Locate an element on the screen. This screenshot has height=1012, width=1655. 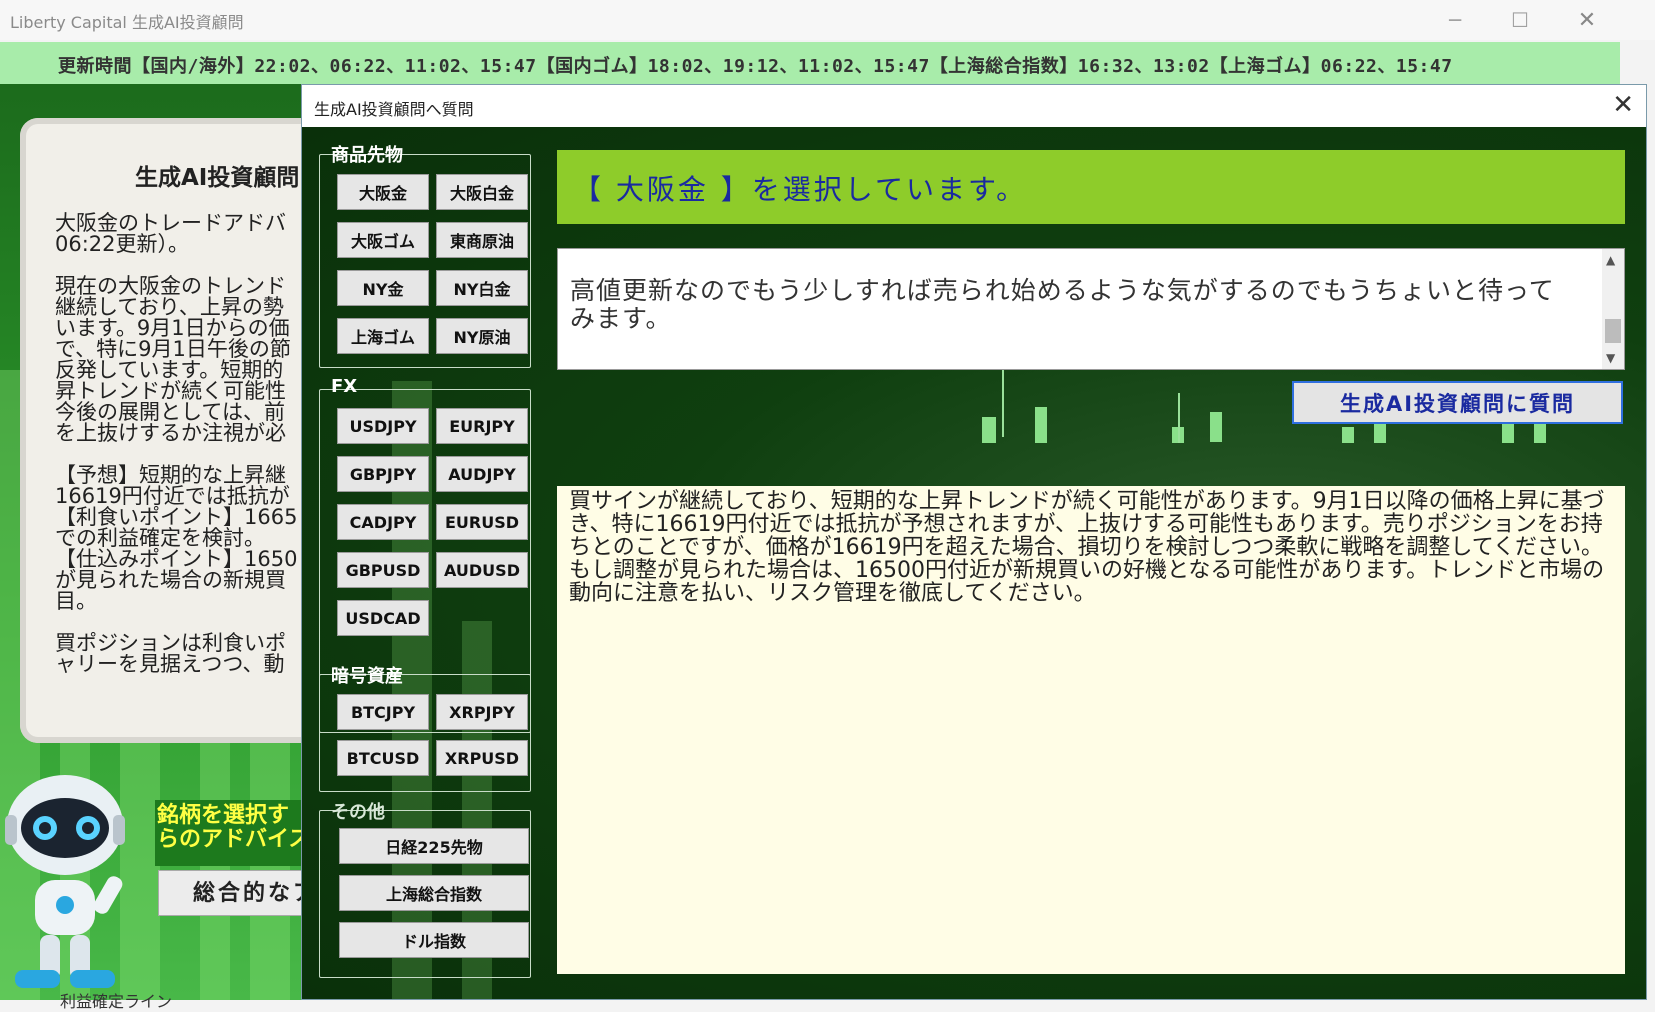
commodity-button-ny-platinum: NY白金 is located at coordinates (482, 288).